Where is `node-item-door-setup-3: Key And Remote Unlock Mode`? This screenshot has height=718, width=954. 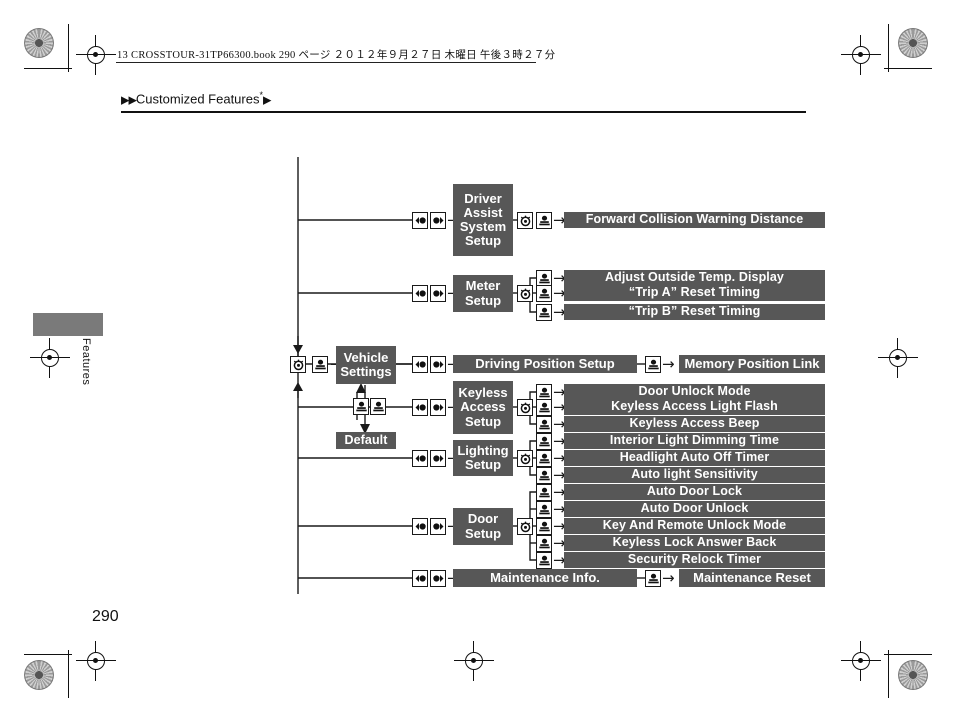
node-item-door-setup-3: Key And Remote Unlock Mode is located at coordinates (694, 526).